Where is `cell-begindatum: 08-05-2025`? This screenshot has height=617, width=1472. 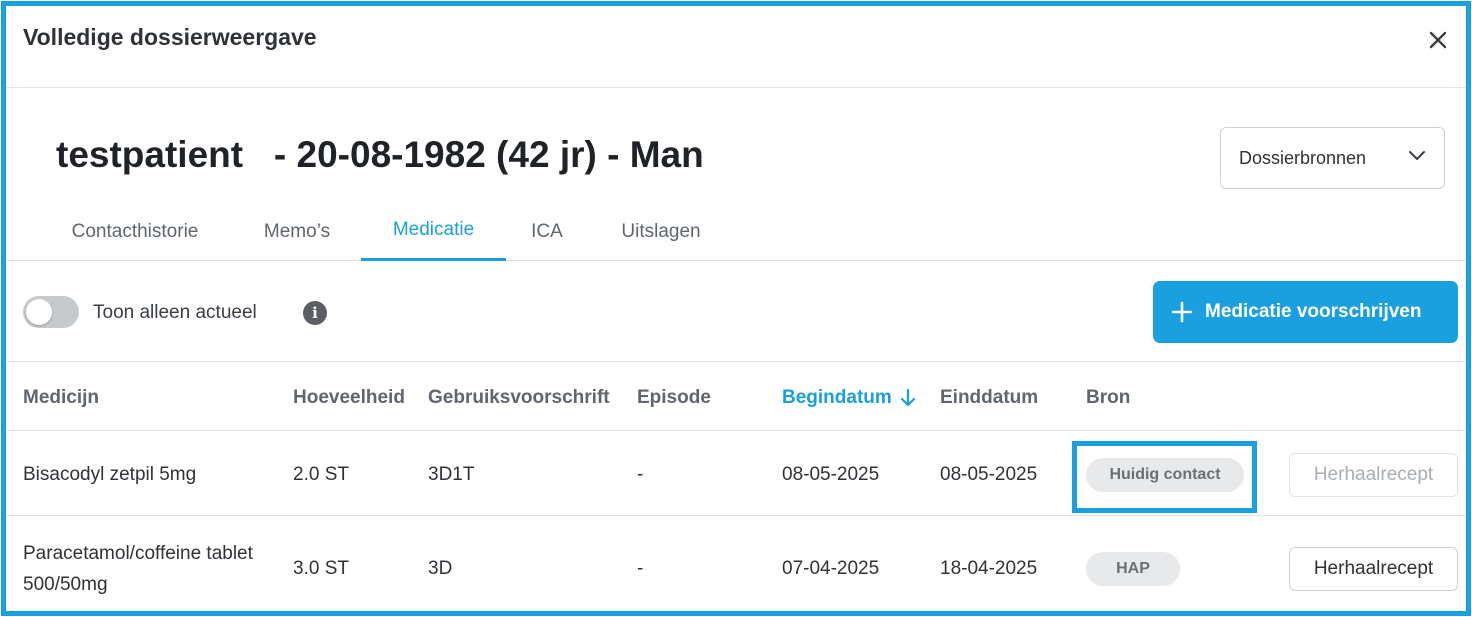
cell-begindatum: 08-05-2025 is located at coordinates (831, 474).